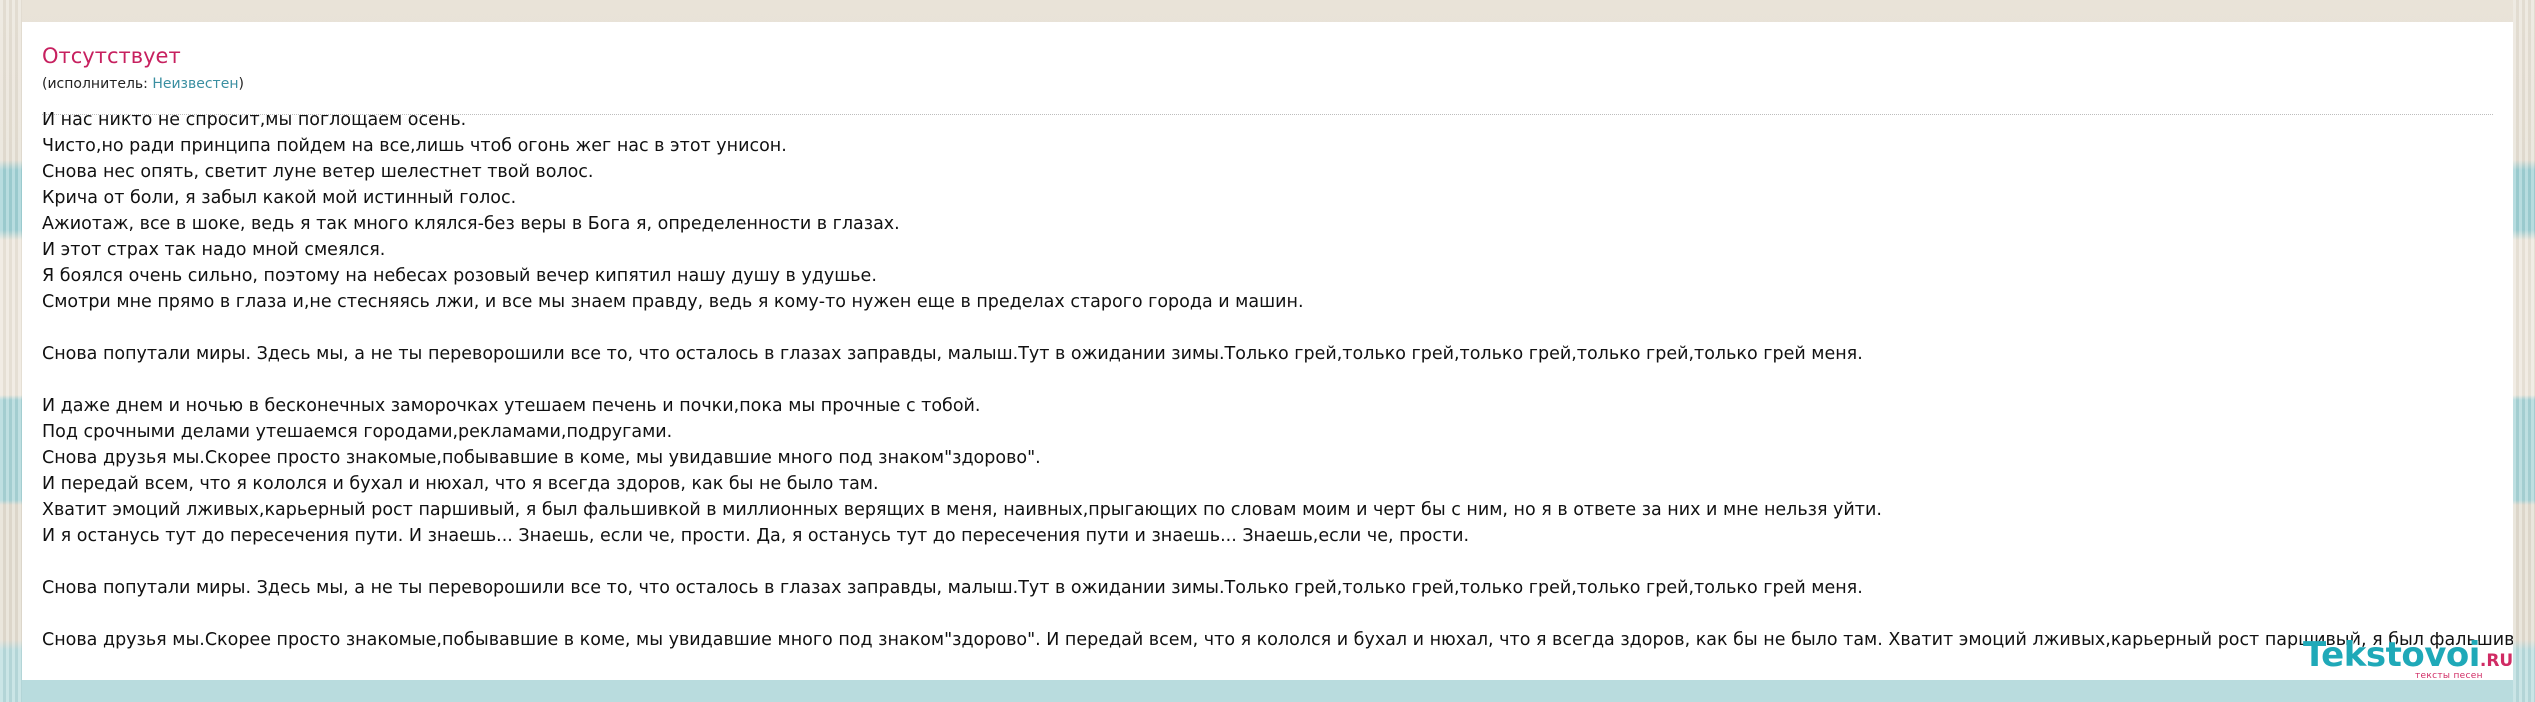 Image resolution: width=2535 pixels, height=702 pixels. I want to click on performer-line: (исполнитель: Неизвестен), so click(143, 84).